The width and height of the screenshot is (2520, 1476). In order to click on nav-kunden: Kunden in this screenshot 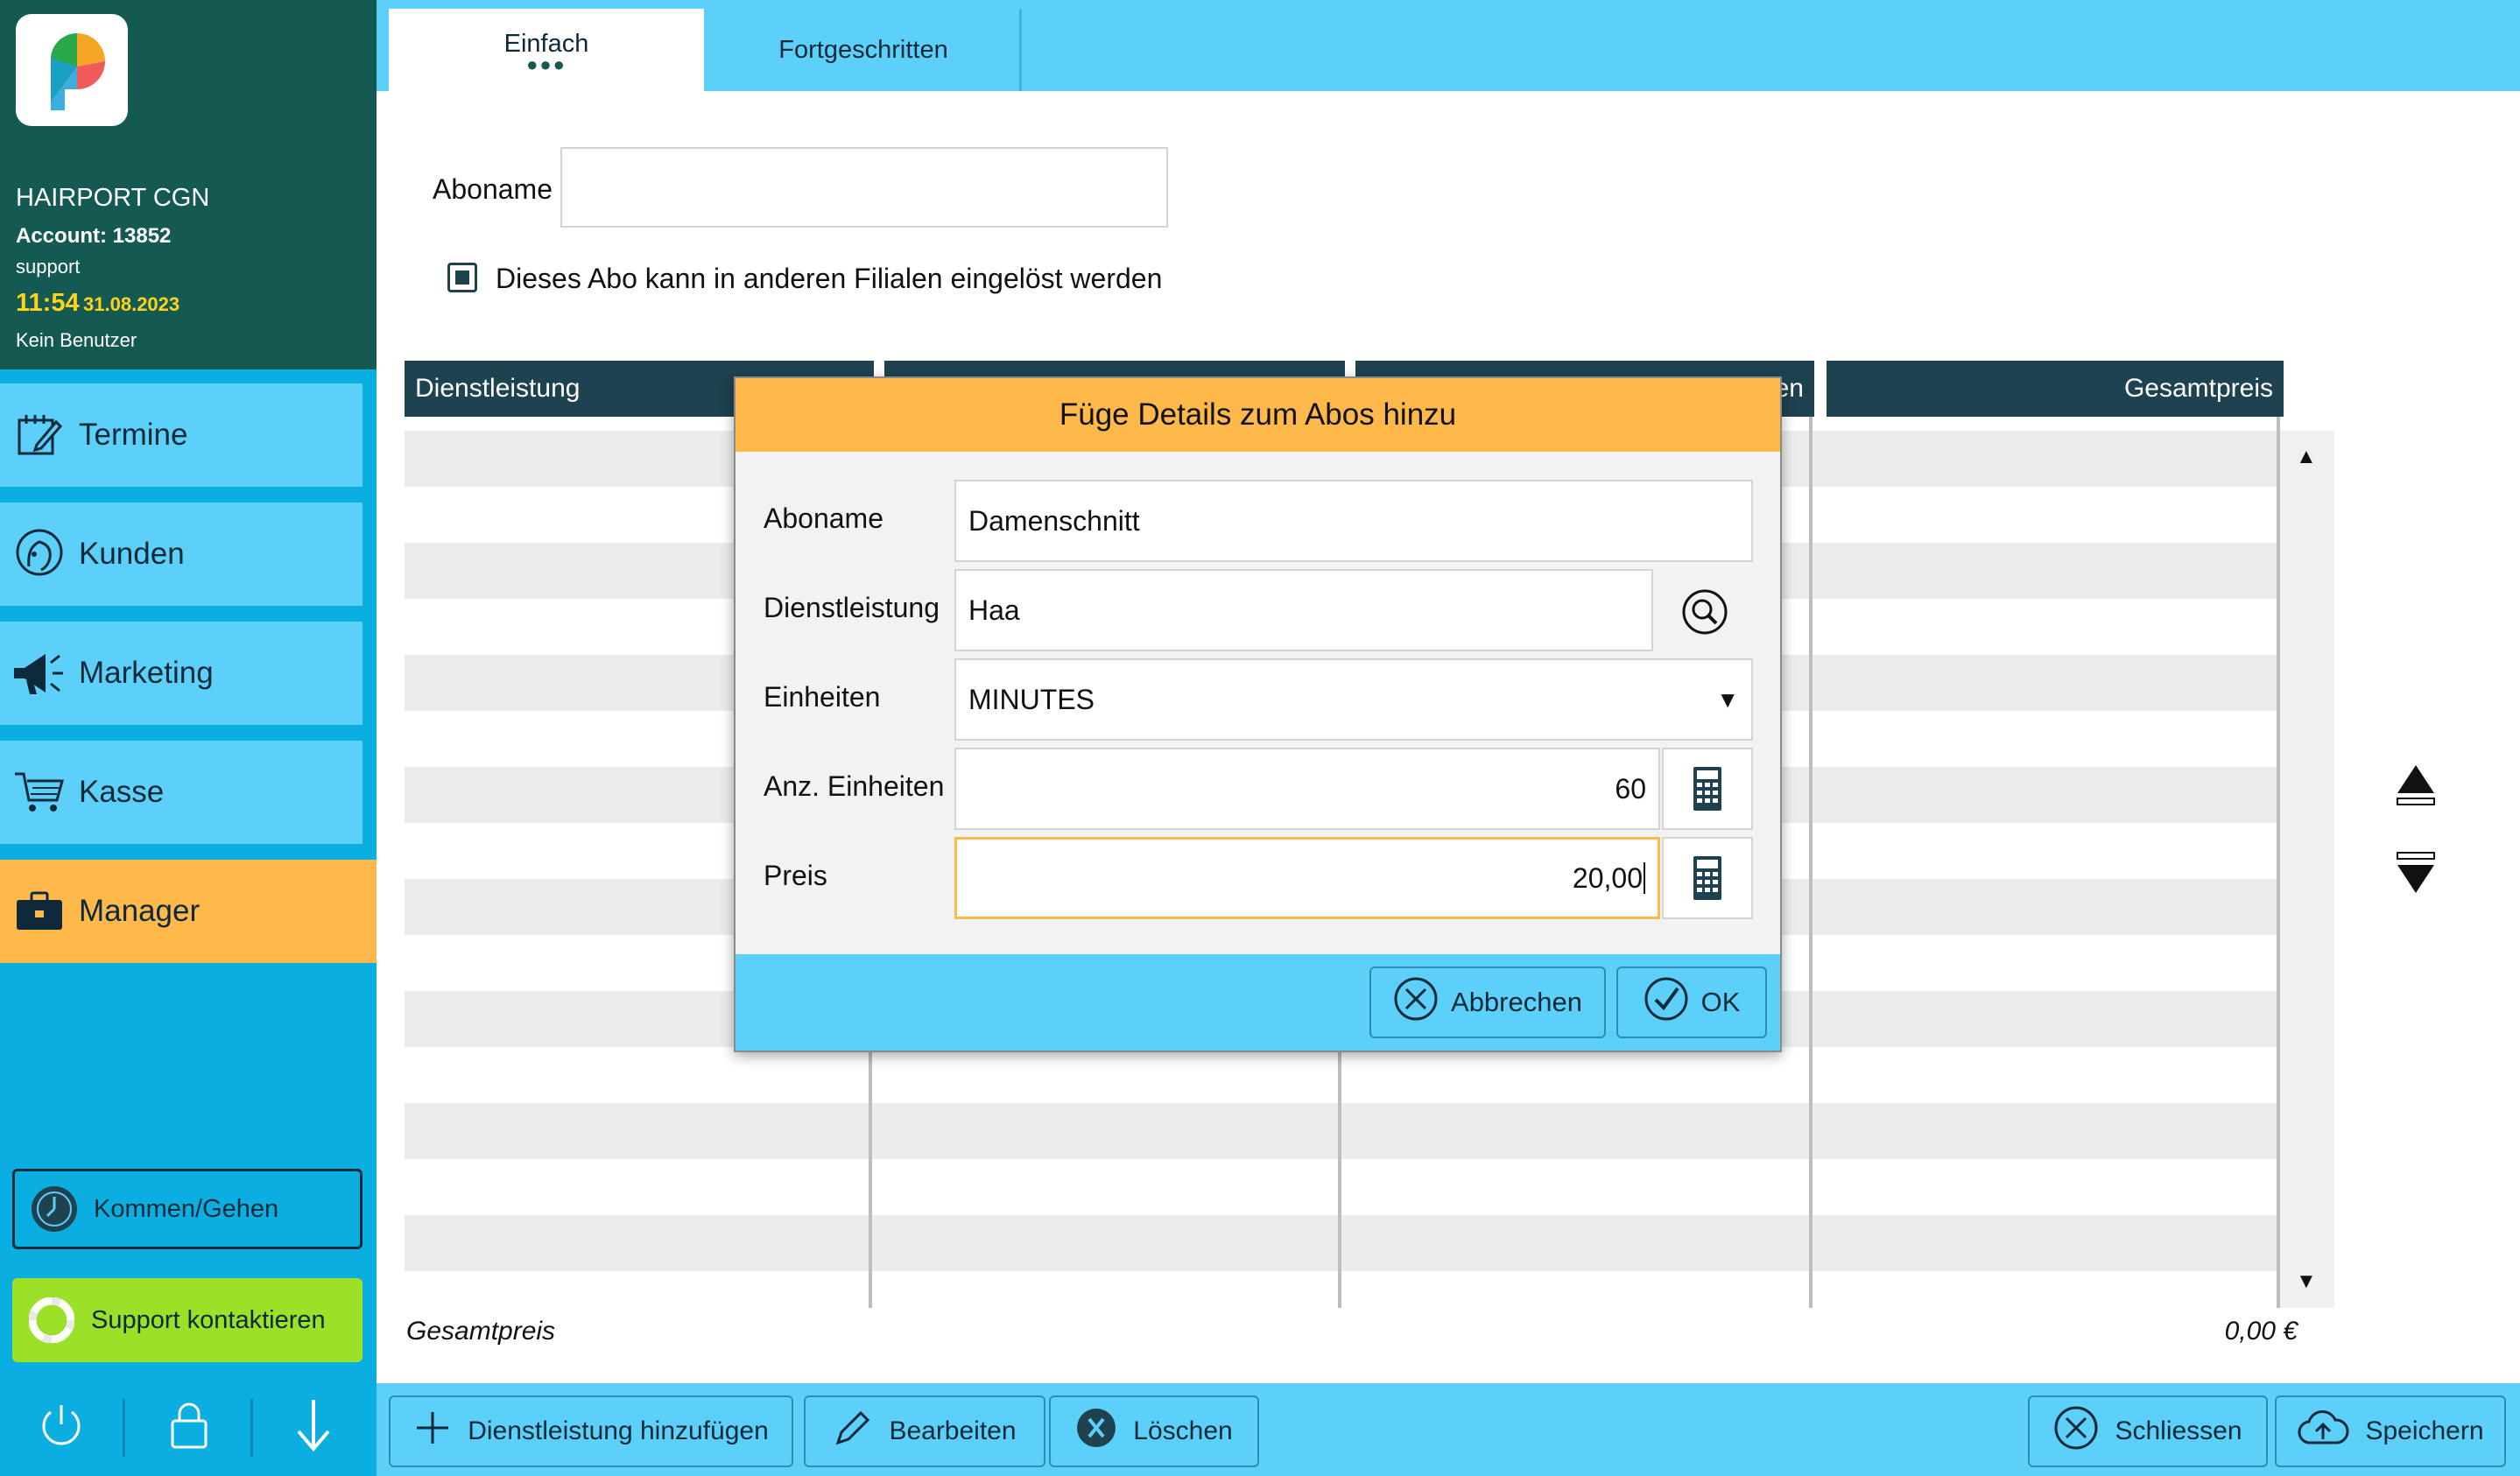, I will do `click(181, 554)`.